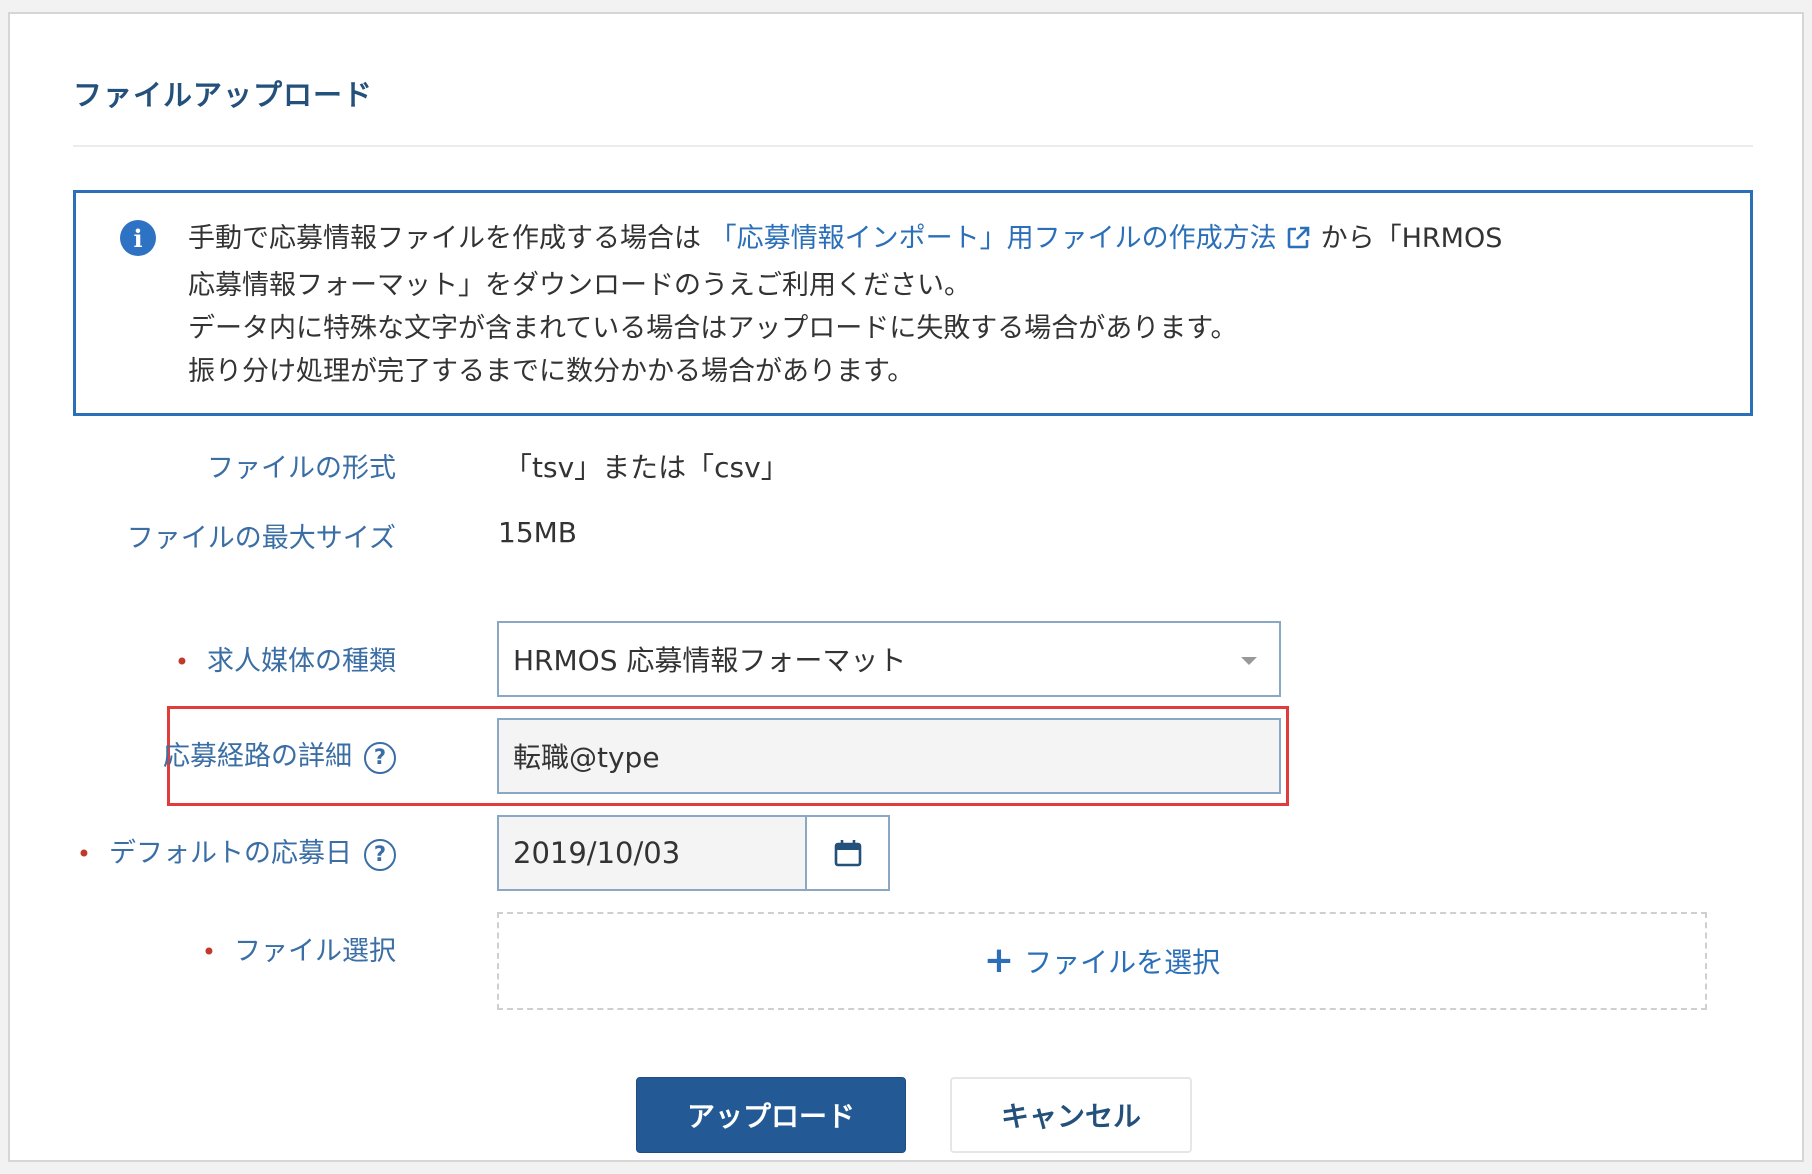 Image resolution: width=1812 pixels, height=1174 pixels. I want to click on calendar-button, so click(847, 853).